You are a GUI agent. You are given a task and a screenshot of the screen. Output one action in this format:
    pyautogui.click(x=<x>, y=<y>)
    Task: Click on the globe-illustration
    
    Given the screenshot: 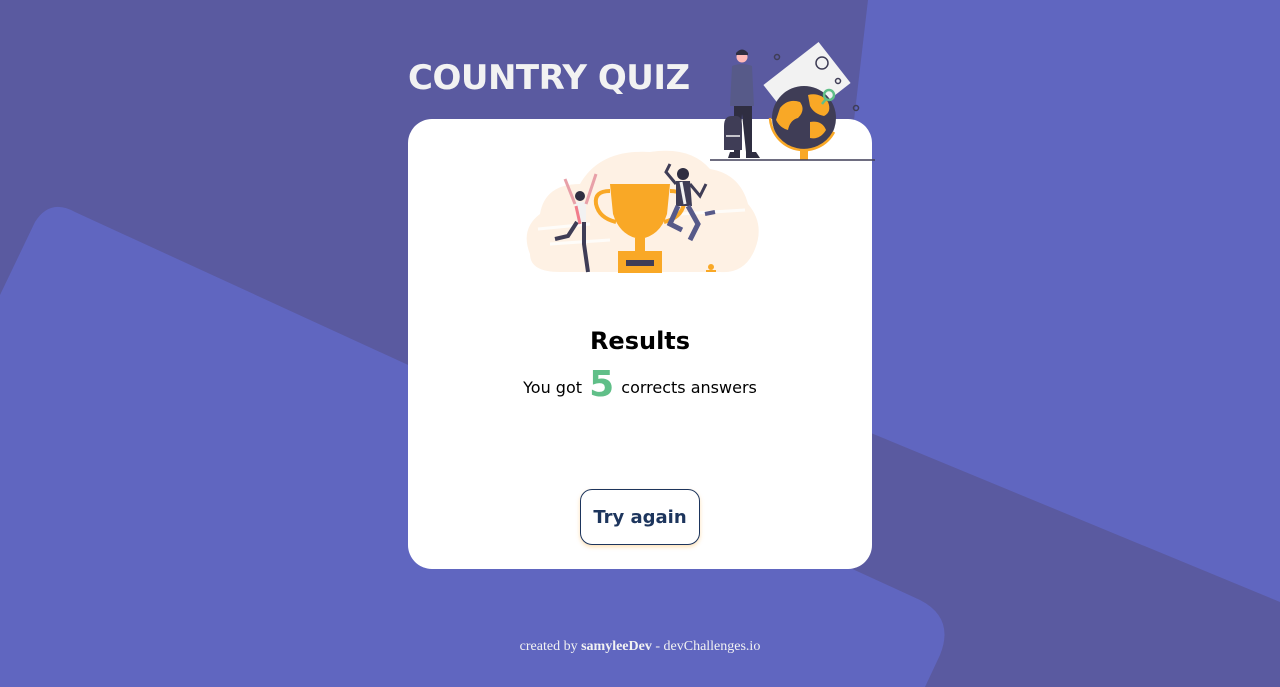 What is the action you would take?
    pyautogui.click(x=792, y=101)
    